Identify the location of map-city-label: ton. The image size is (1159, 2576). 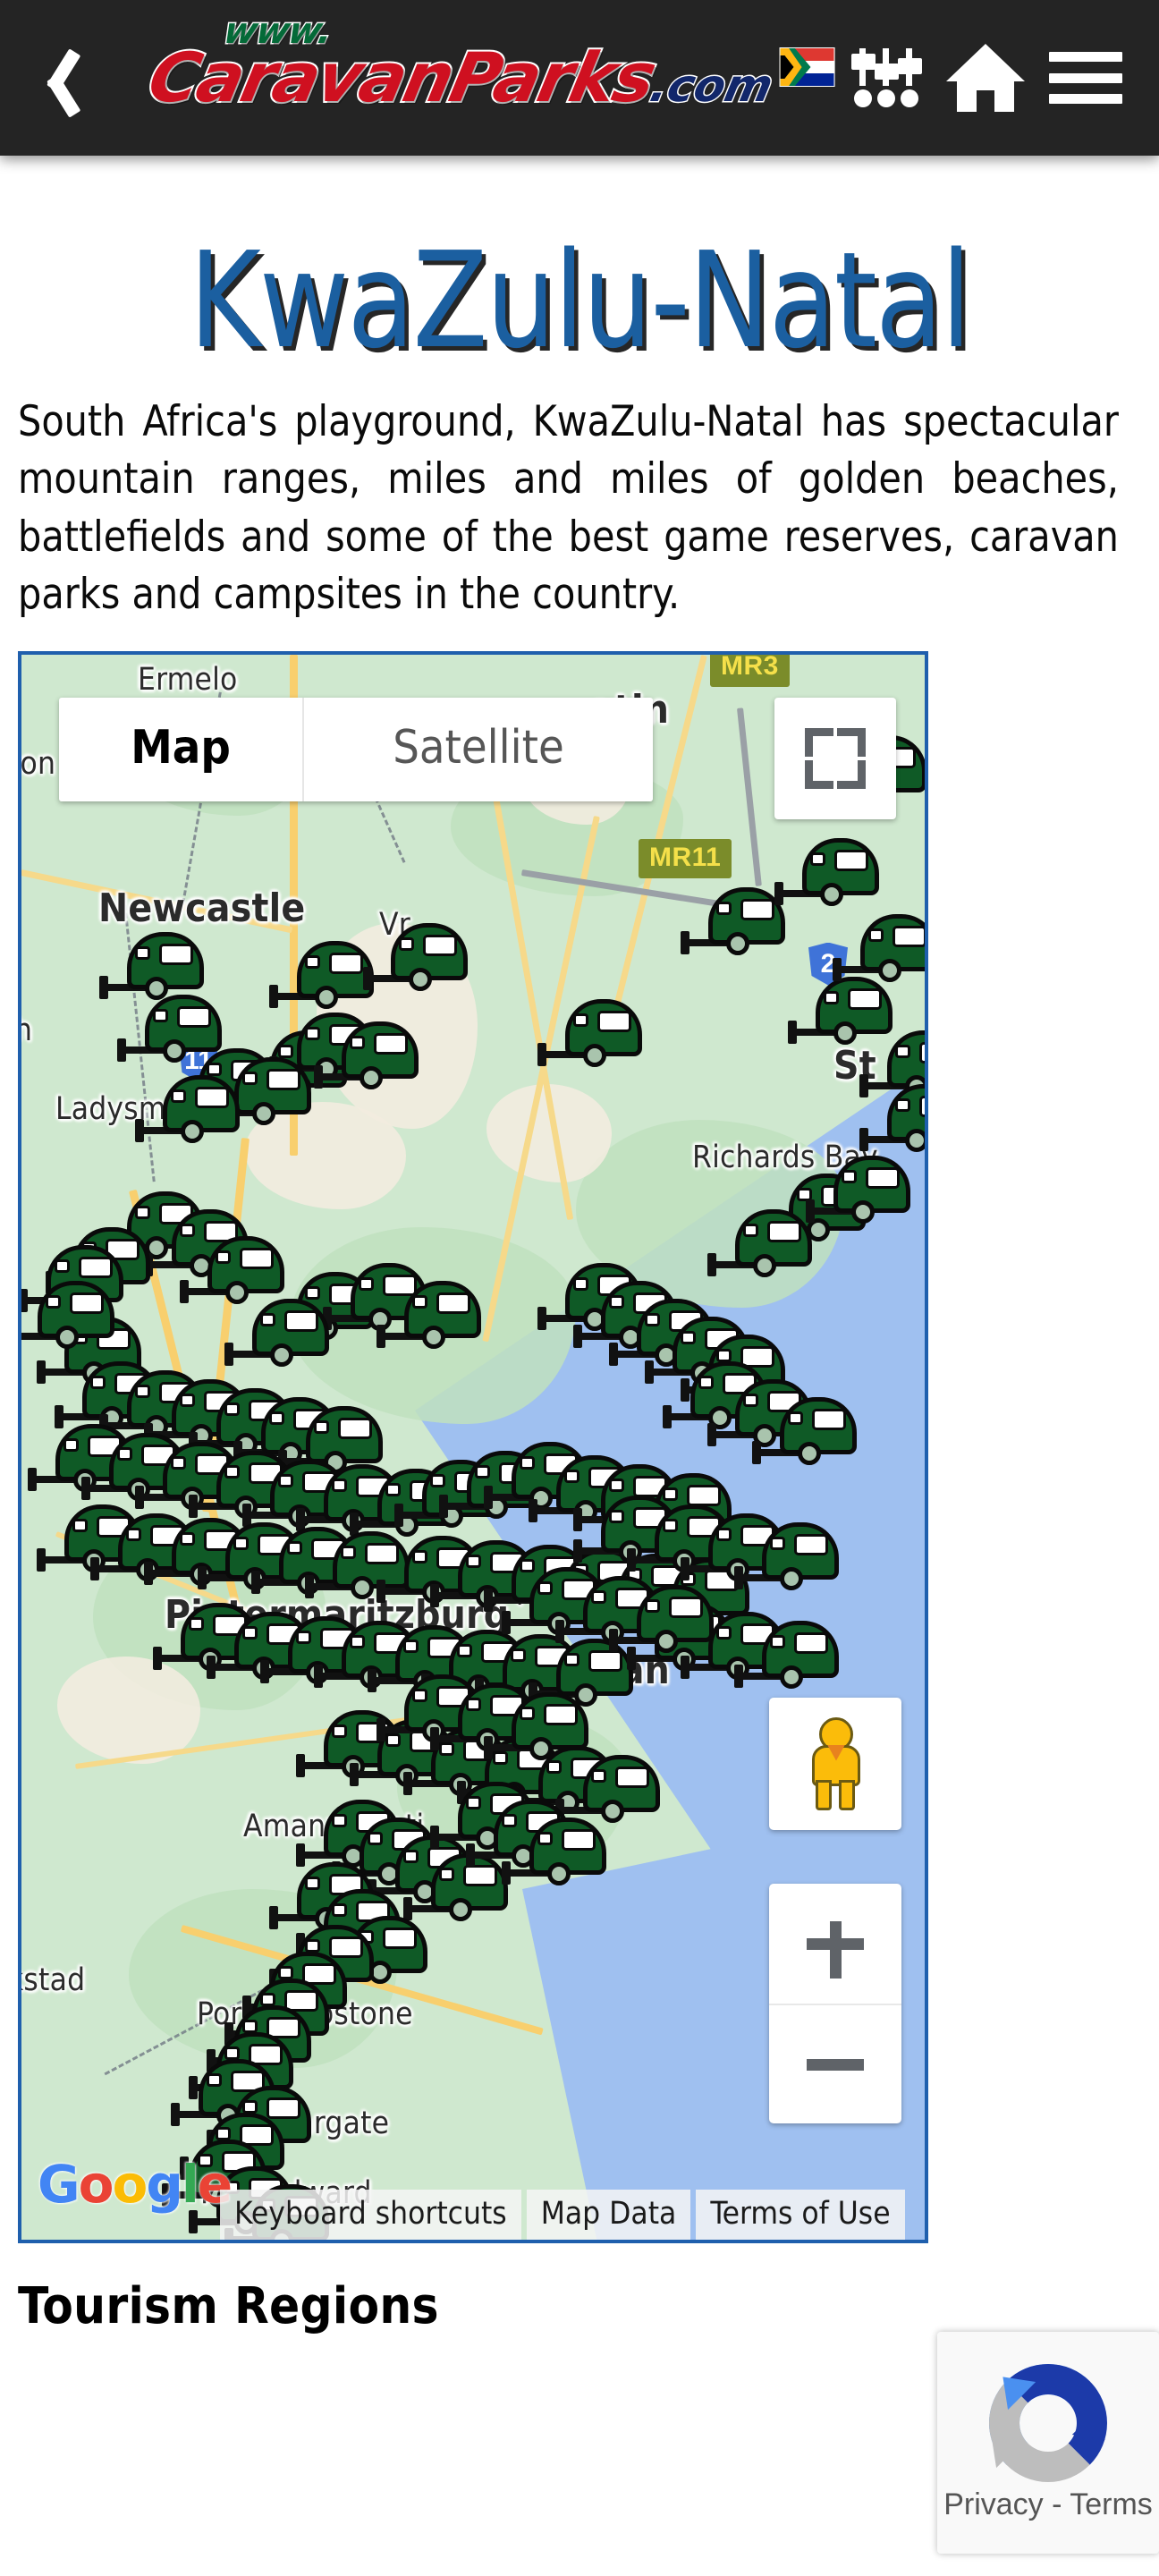
(38, 763).